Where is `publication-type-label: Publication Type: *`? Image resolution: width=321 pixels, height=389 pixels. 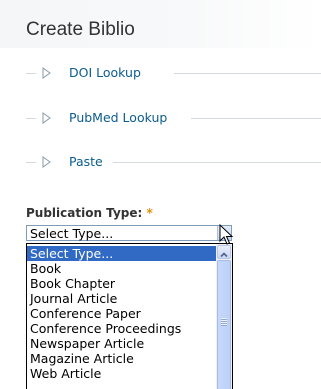
publication-type-label: Publication Type: * is located at coordinates (89, 213).